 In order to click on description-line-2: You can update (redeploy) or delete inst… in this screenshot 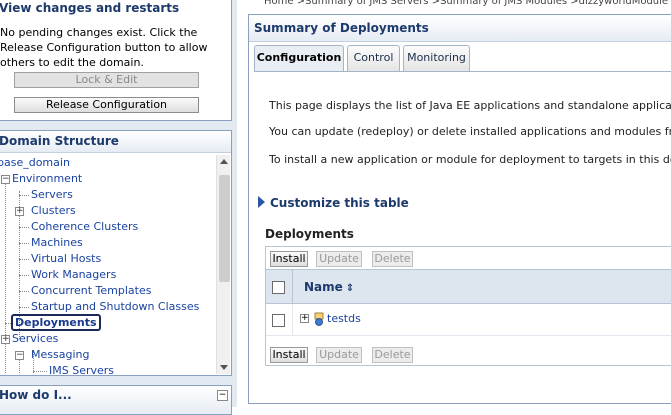, I will do `click(470, 131)`.